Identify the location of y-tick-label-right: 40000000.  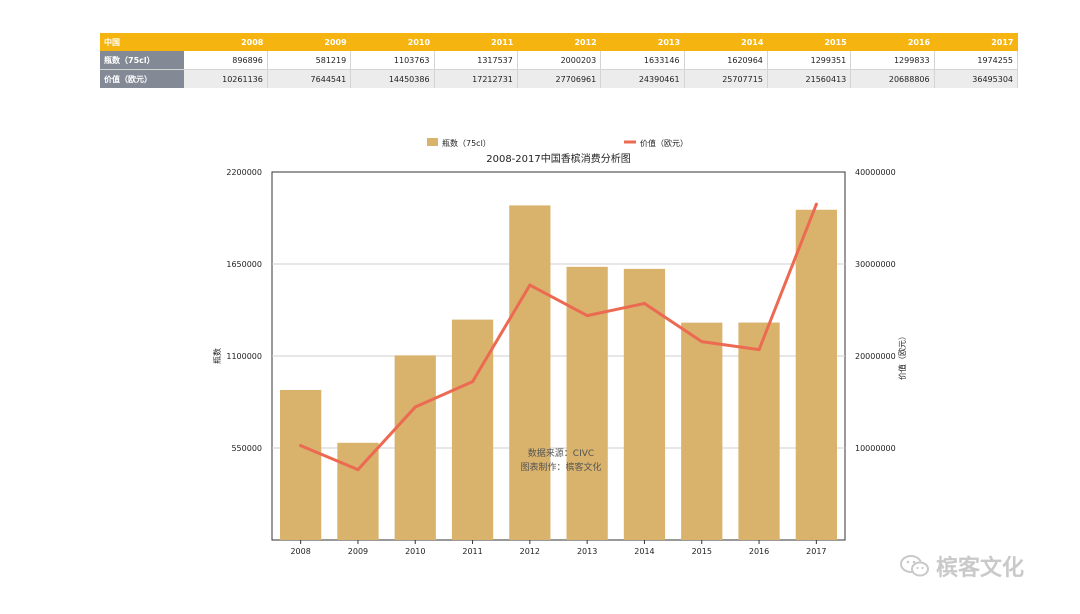
(875, 172).